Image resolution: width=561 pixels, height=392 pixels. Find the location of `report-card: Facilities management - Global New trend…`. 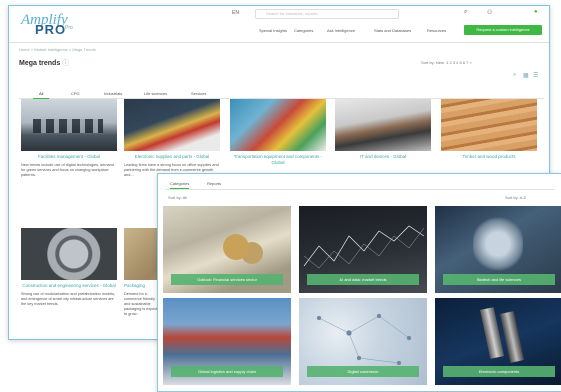

report-card: Facilities management - Global New trend… is located at coordinates (69, 138).